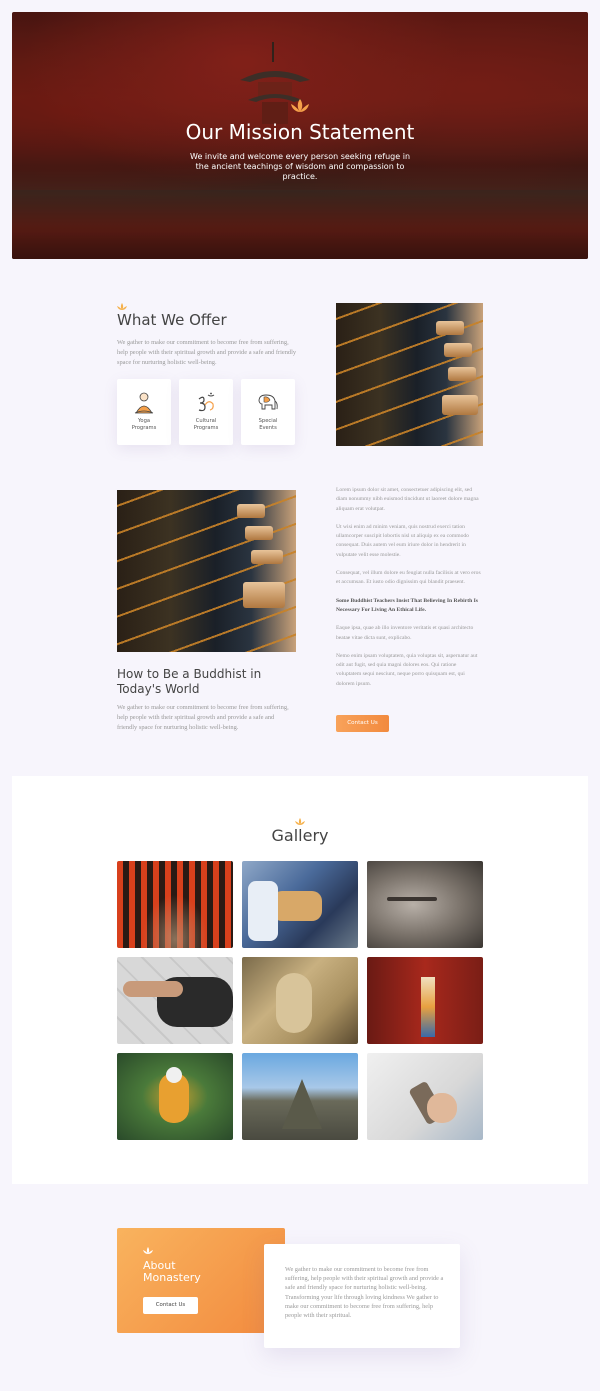  Describe the element at coordinates (425, 1096) in the screenshot. I see `gallery-image-incense` at that location.